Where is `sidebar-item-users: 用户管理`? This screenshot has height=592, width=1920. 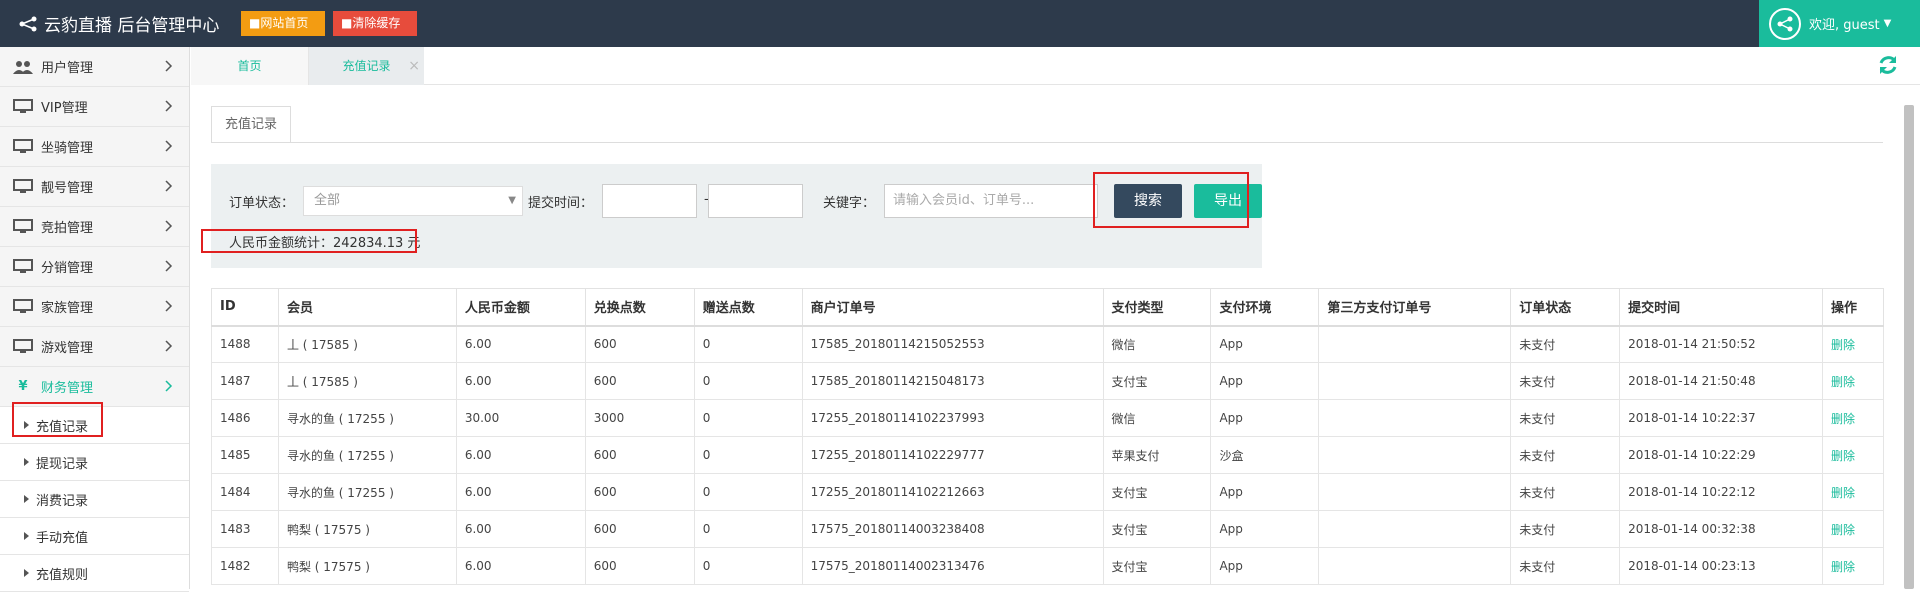
sidebar-item-users: 用户管理 is located at coordinates (94, 67).